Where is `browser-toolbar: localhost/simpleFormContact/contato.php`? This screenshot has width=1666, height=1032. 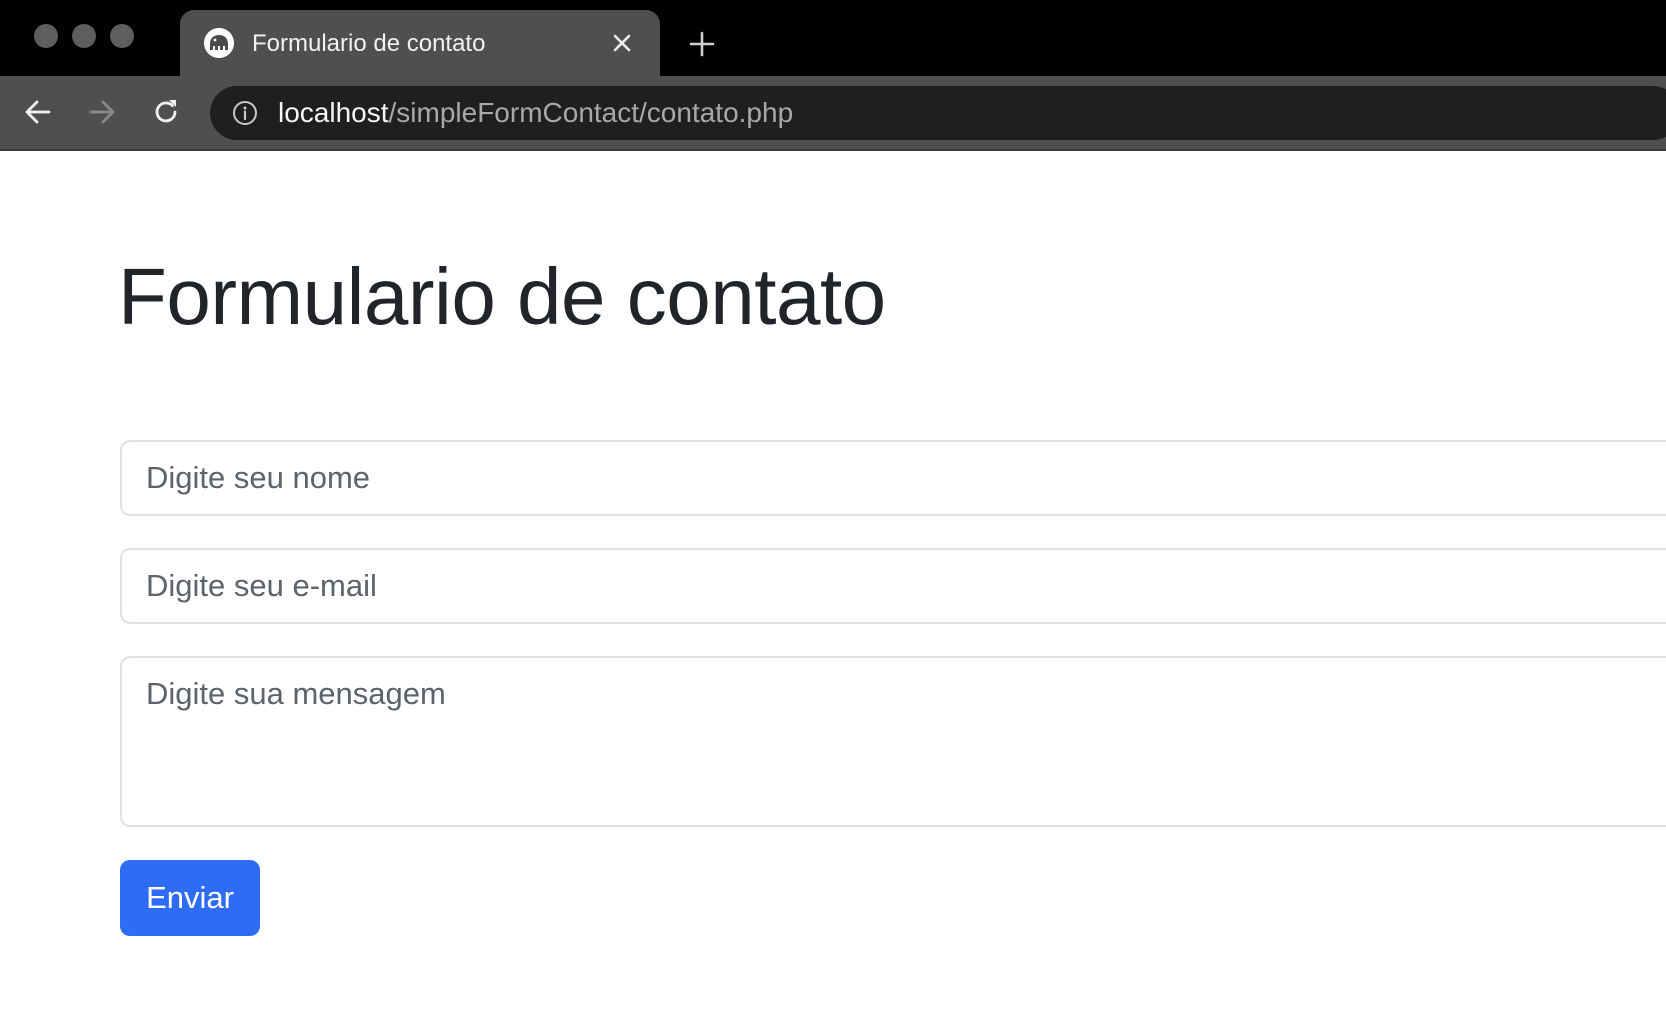 browser-toolbar: localhost/simpleFormContact/contato.php is located at coordinates (833, 113).